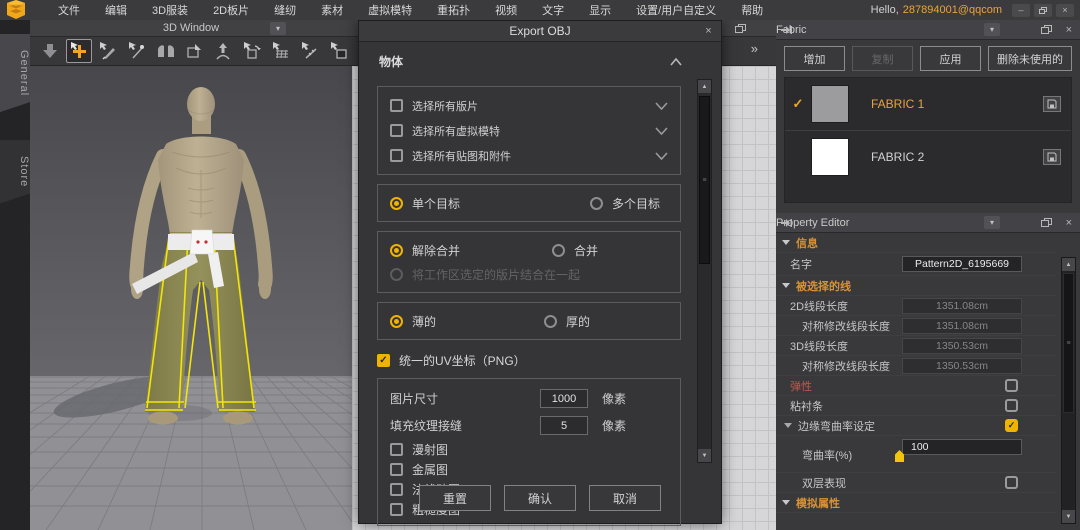 This screenshot has height=530, width=1080. Describe the element at coordinates (396, 155) in the screenshot. I see `checkbox-select-textures` at that location.